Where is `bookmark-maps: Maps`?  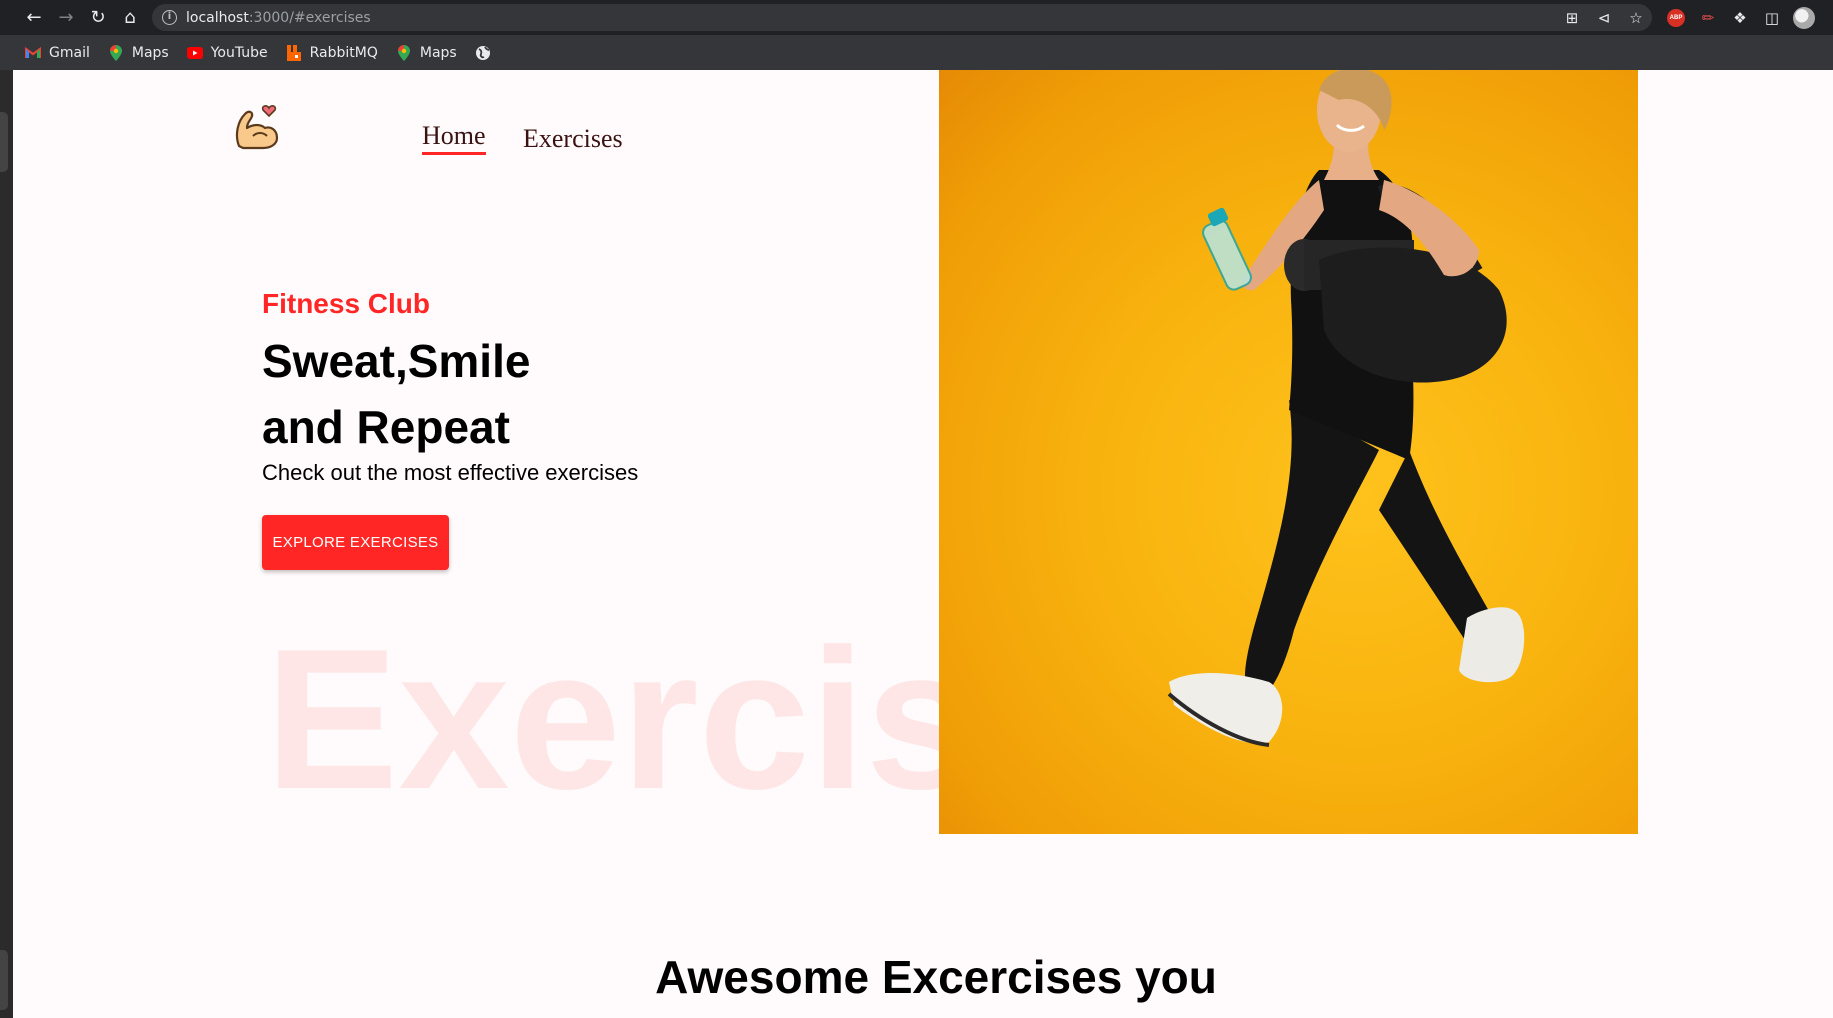 bookmark-maps: Maps is located at coordinates (138, 52).